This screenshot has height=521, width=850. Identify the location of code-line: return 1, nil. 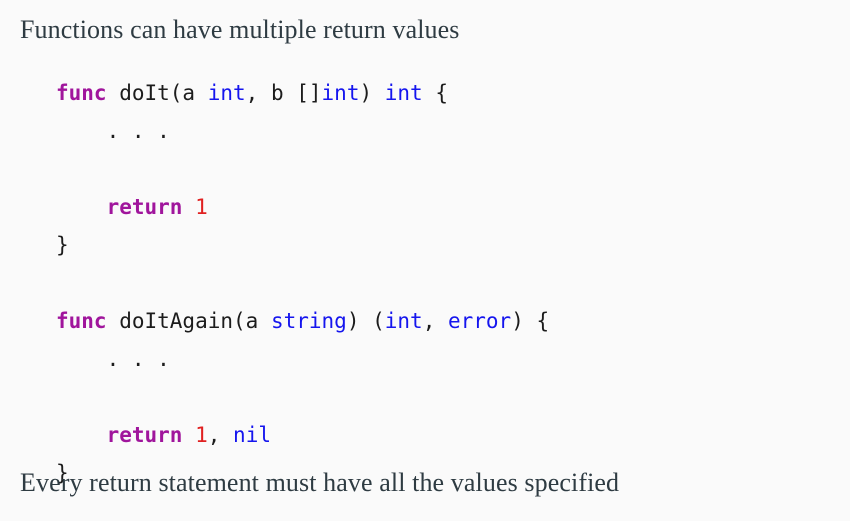
(302, 435).